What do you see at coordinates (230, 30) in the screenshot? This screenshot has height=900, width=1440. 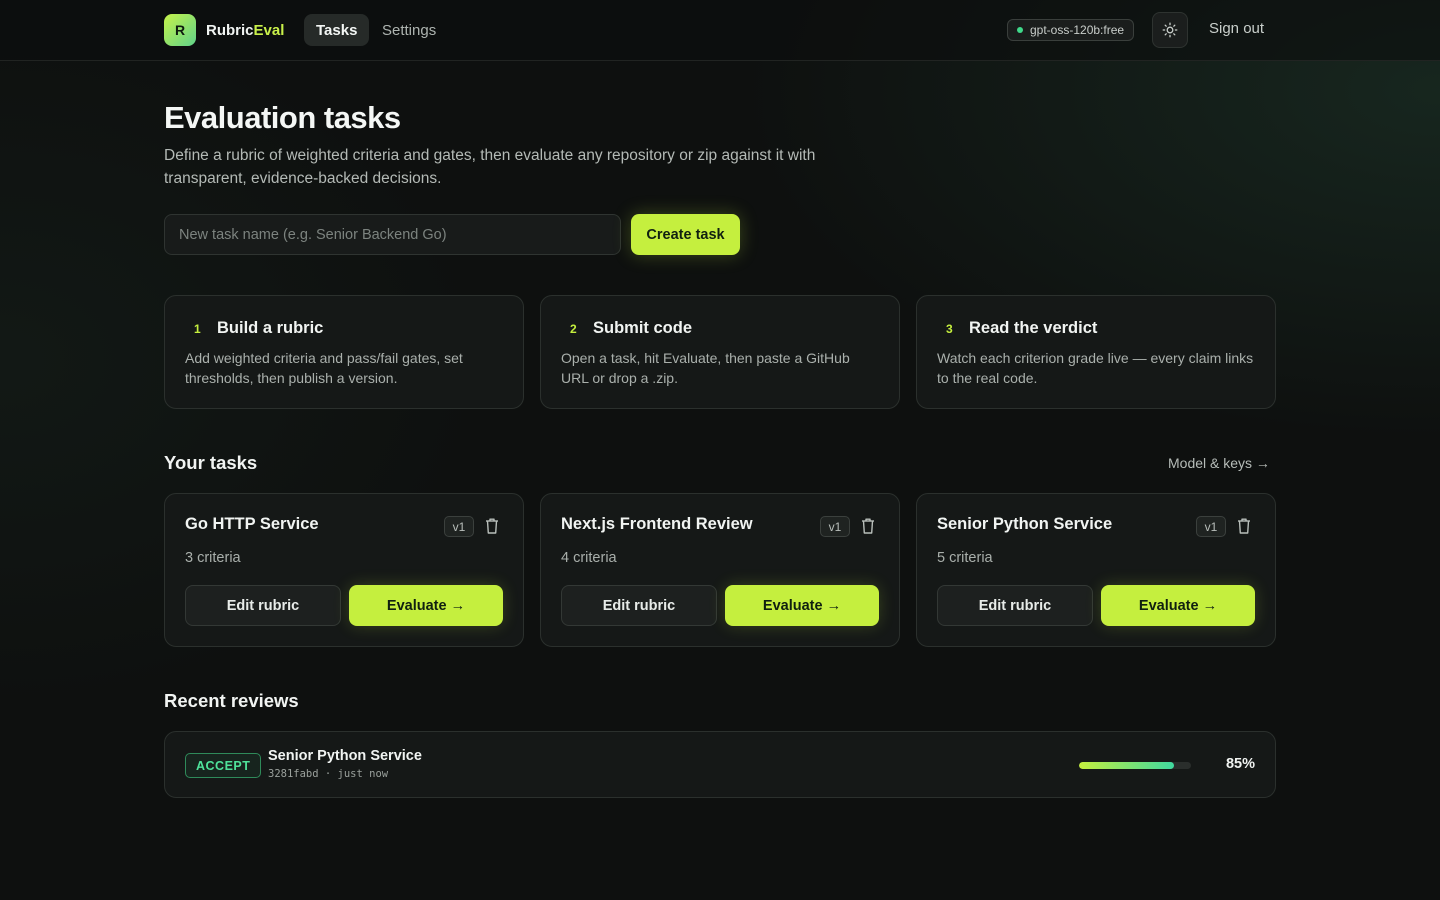 I see `brand-name-main: Rubric` at bounding box center [230, 30].